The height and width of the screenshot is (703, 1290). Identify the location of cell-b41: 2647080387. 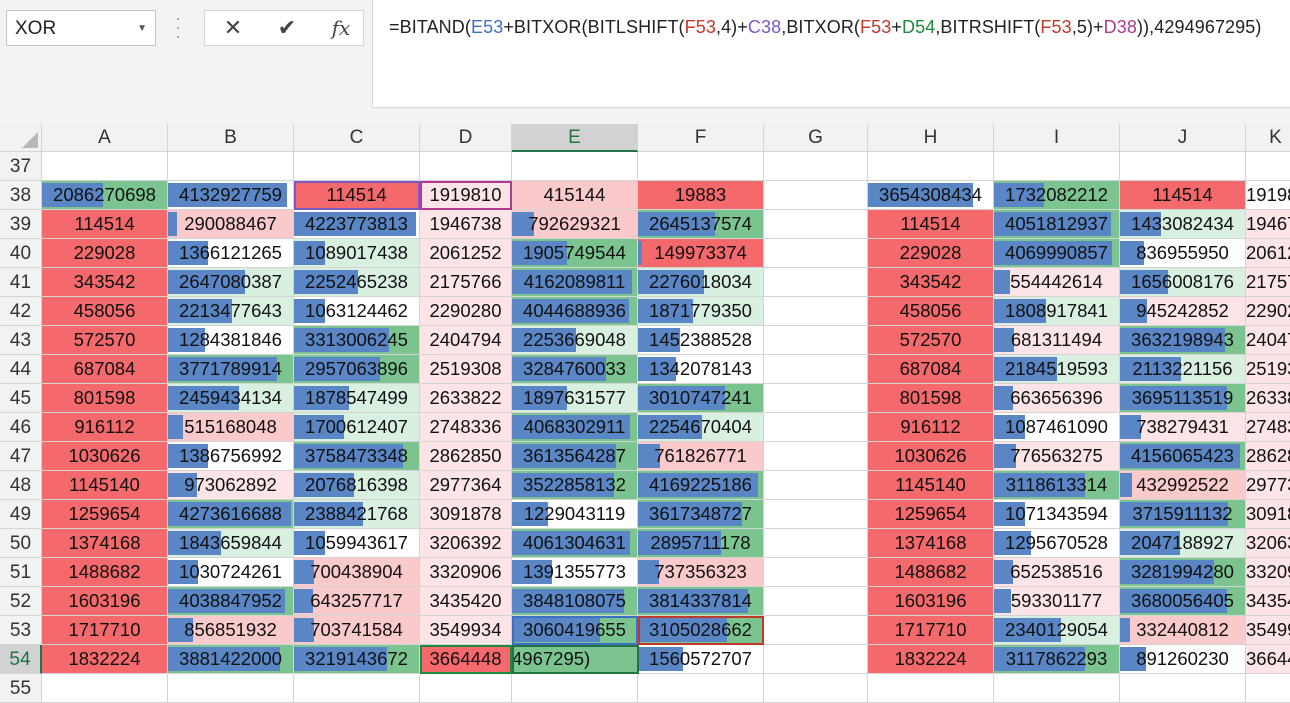
(231, 282).